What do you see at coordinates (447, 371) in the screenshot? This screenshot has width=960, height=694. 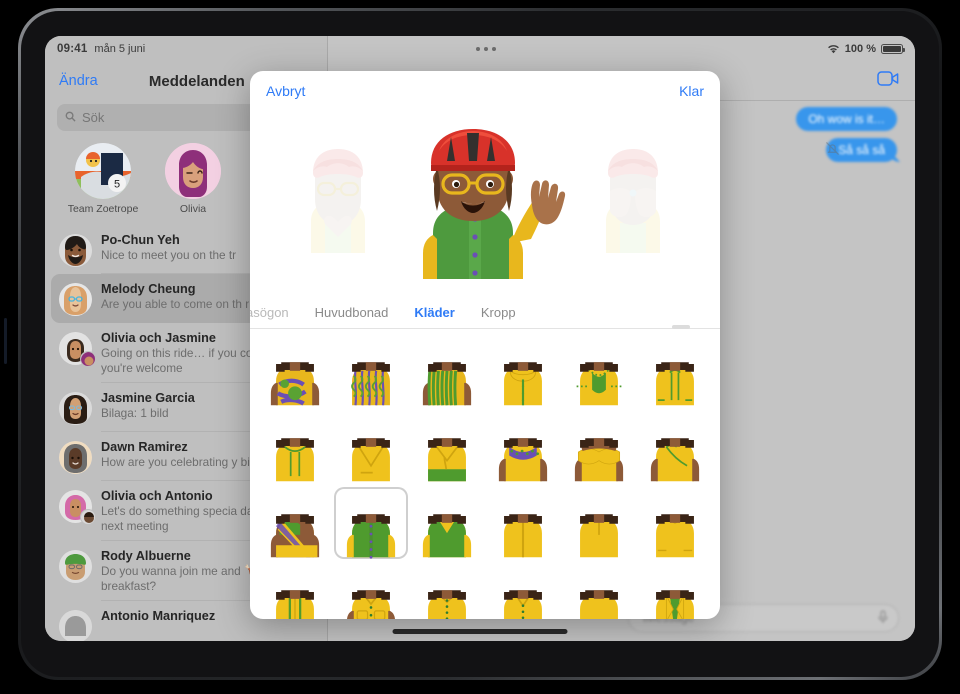 I see `clothing-option-green-yellow-striped-dress` at bounding box center [447, 371].